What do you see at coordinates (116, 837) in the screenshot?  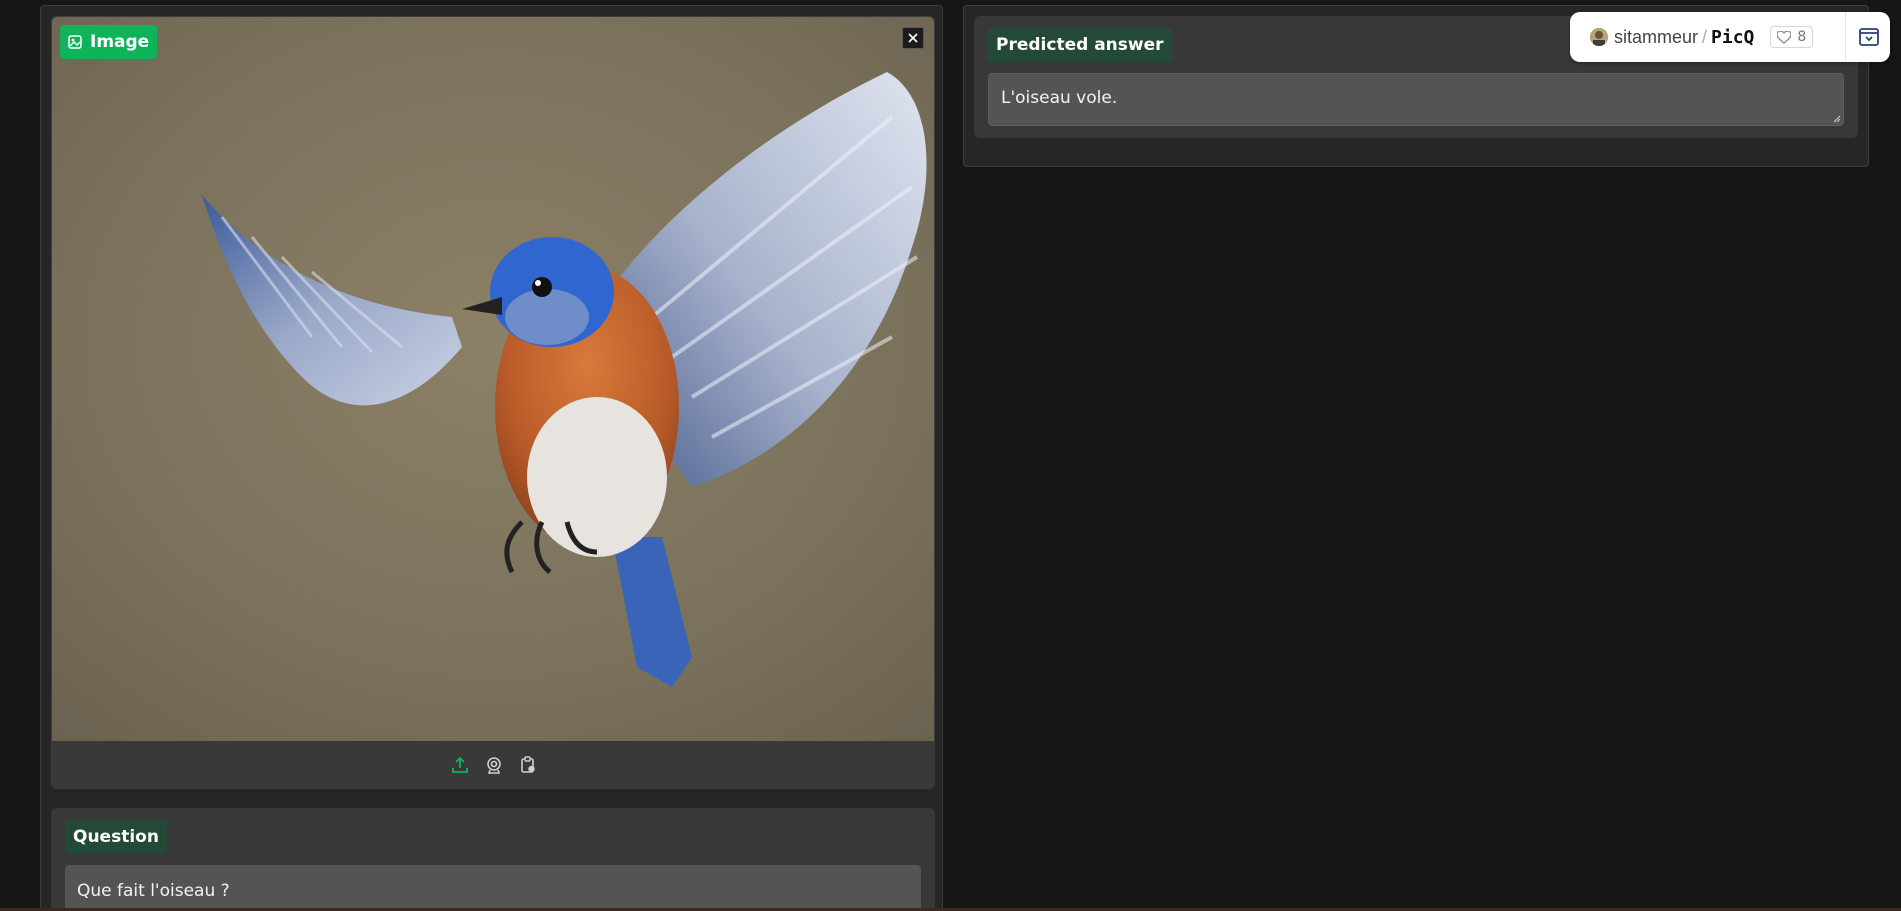 I see `question-label: Question` at bounding box center [116, 837].